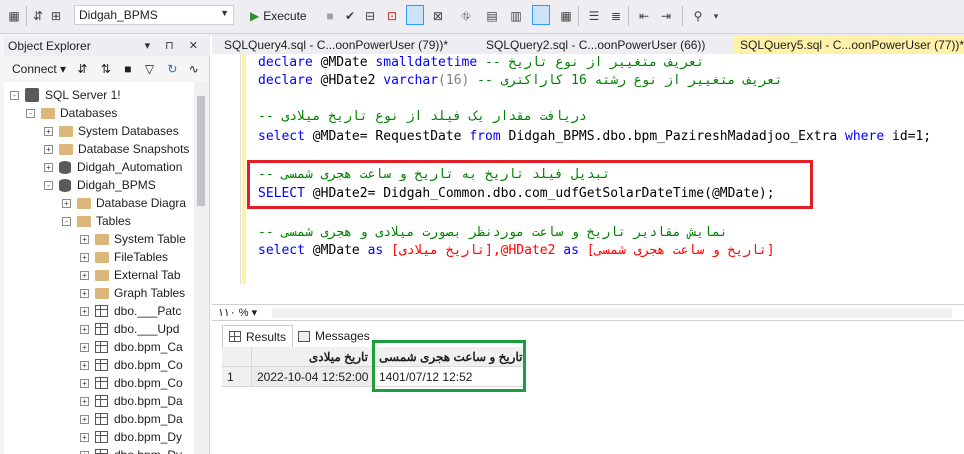 The width and height of the screenshot is (964, 454). What do you see at coordinates (129, 329) in the screenshot?
I see `tree-item: + dbo.___Upd` at bounding box center [129, 329].